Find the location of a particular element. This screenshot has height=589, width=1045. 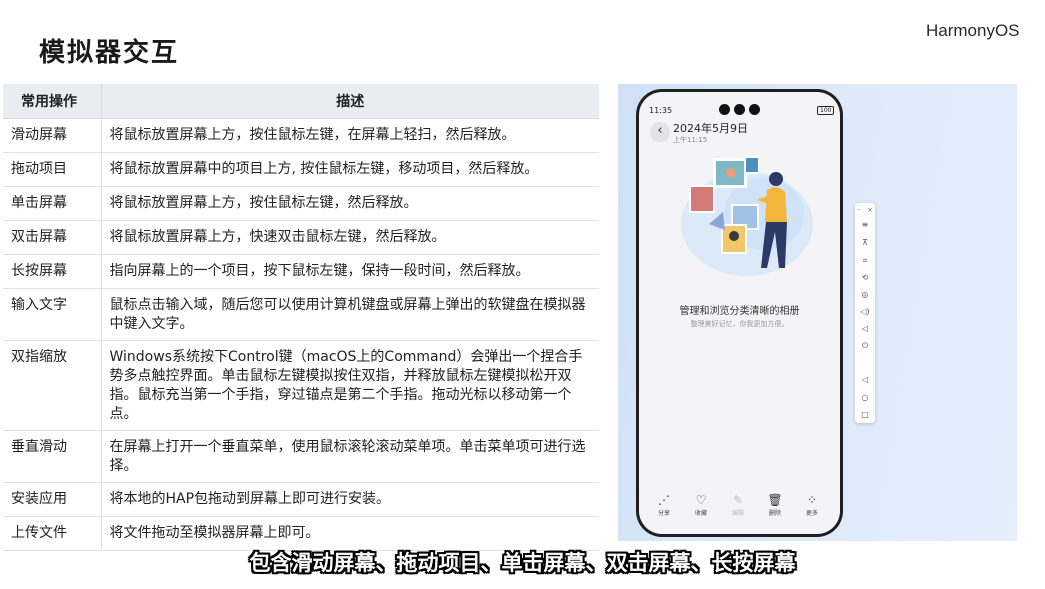

description-cell: 将文件拖动至模拟器屏幕上即可。 is located at coordinates (350, 533).